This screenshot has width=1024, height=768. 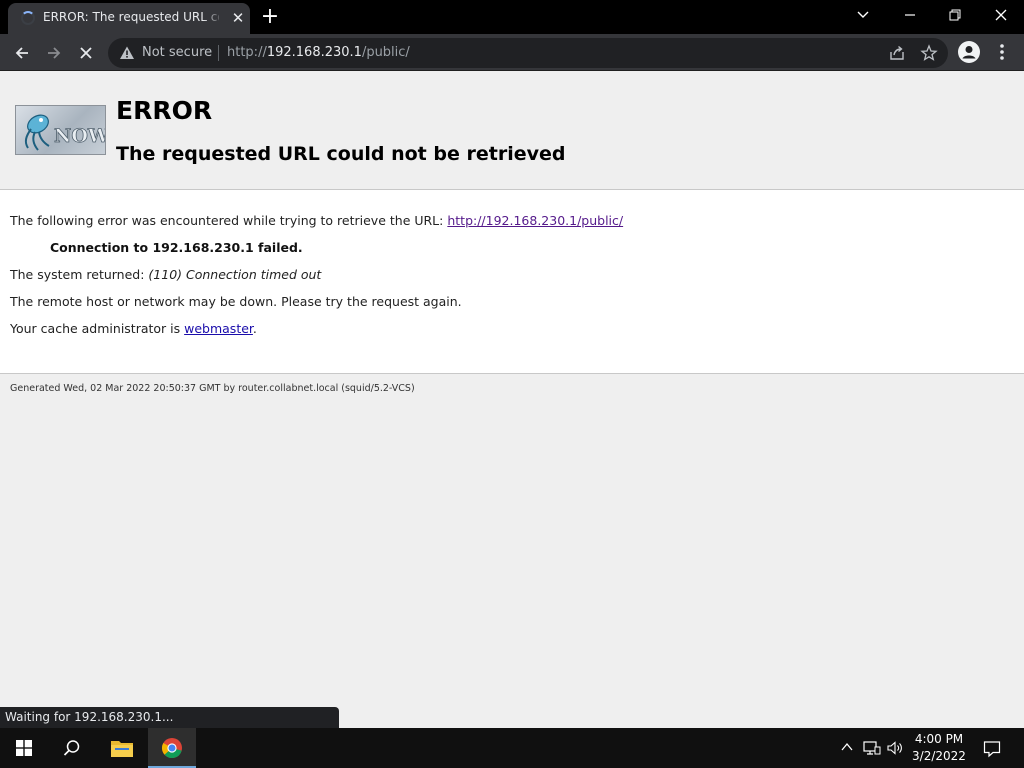 I want to click on taskbar-file-explorer, so click(x=122, y=748).